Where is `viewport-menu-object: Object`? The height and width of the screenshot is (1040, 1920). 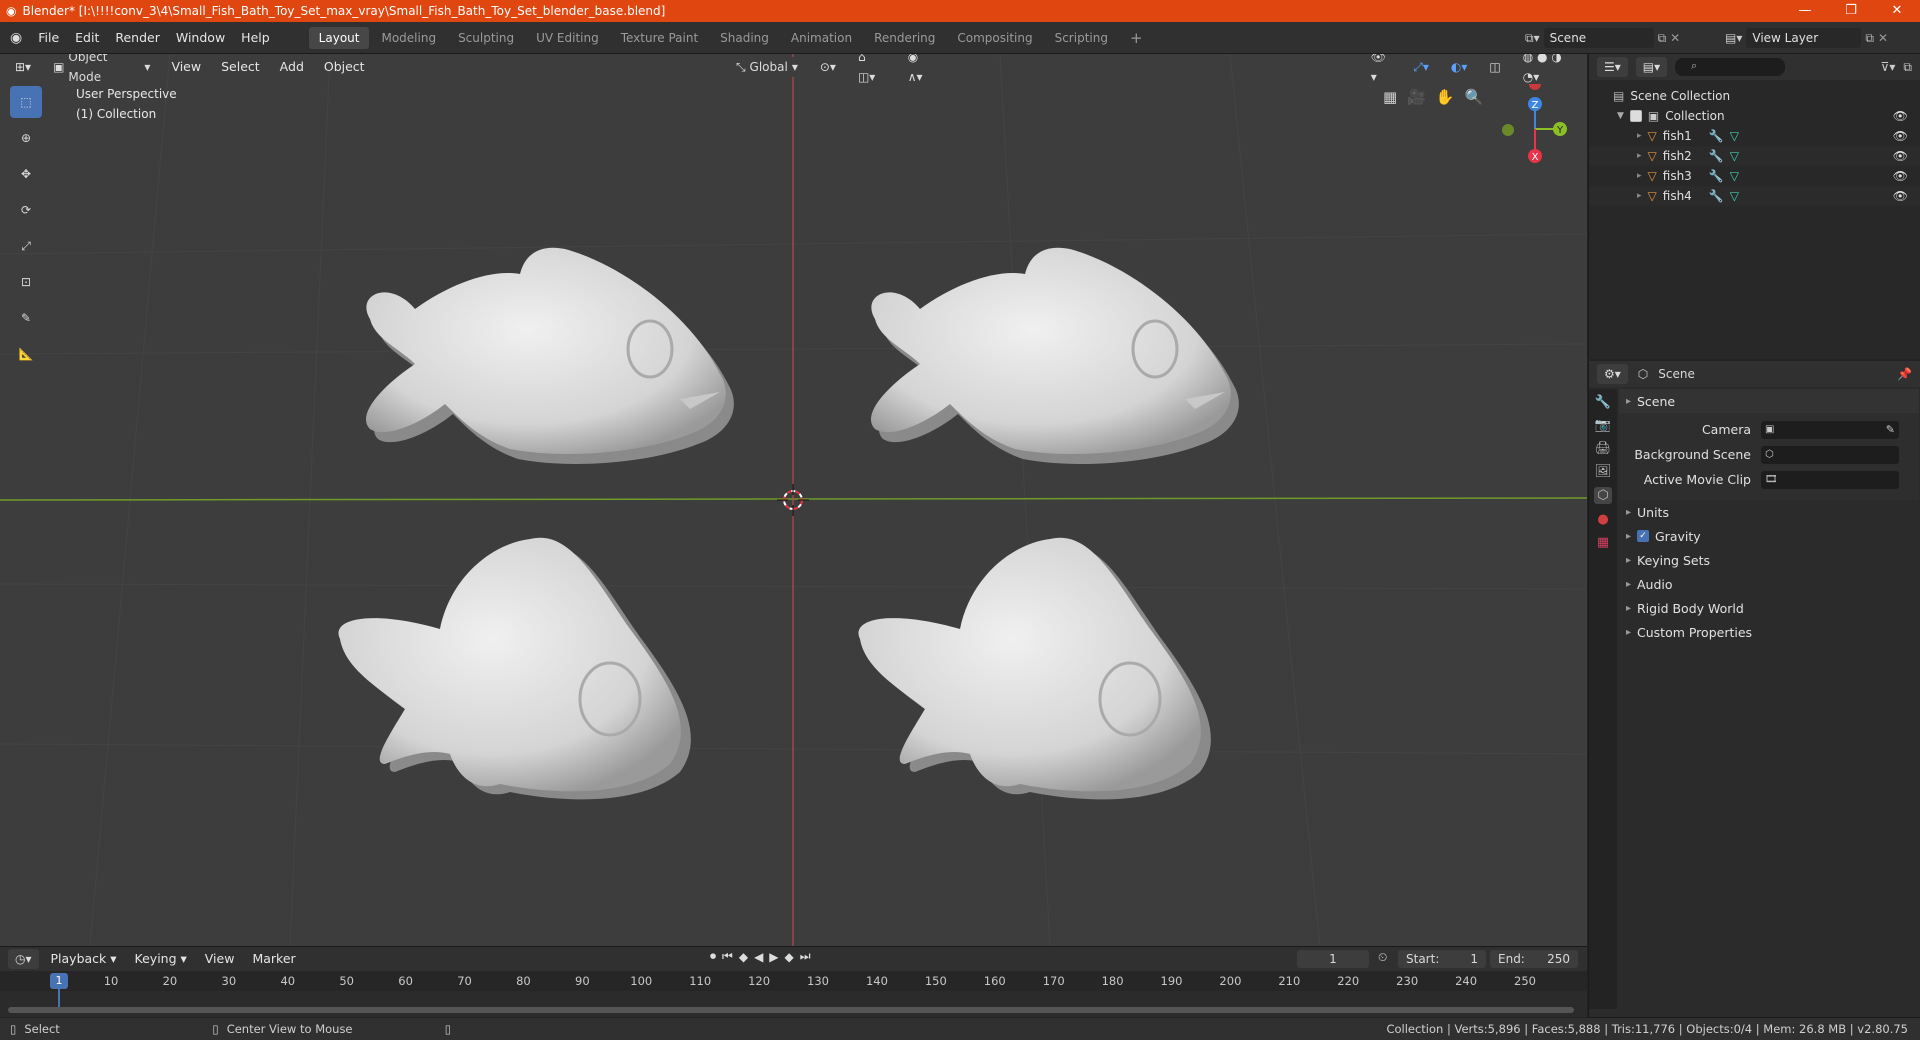
viewport-menu-object: Object is located at coordinates (344, 67).